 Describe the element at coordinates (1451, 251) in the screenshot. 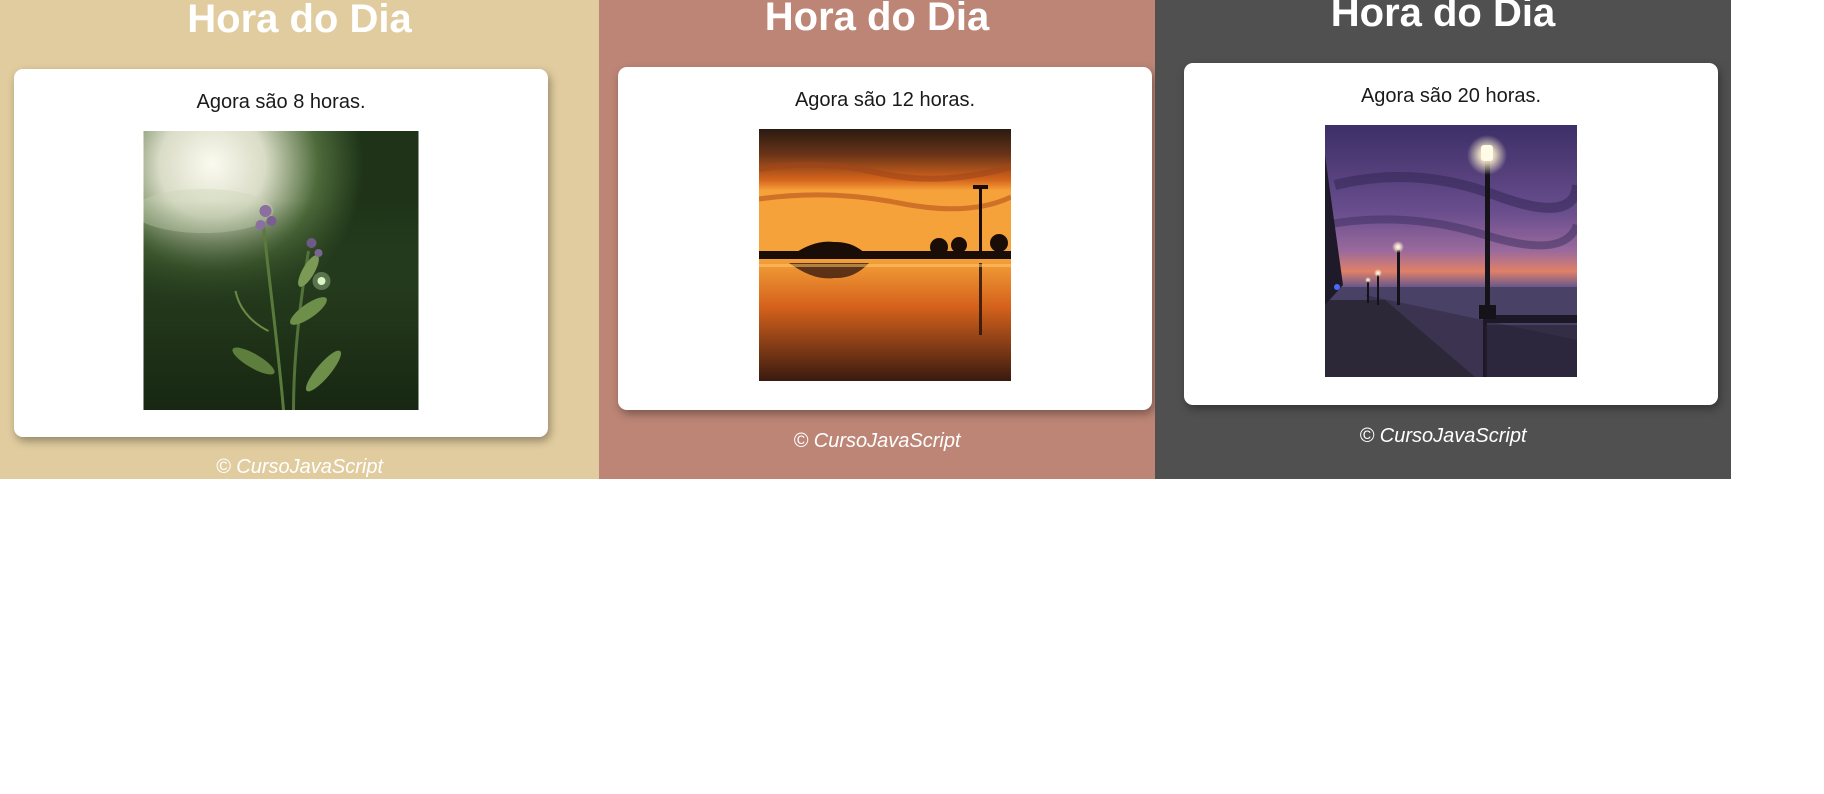

I see `night-boardwalk-photo` at that location.